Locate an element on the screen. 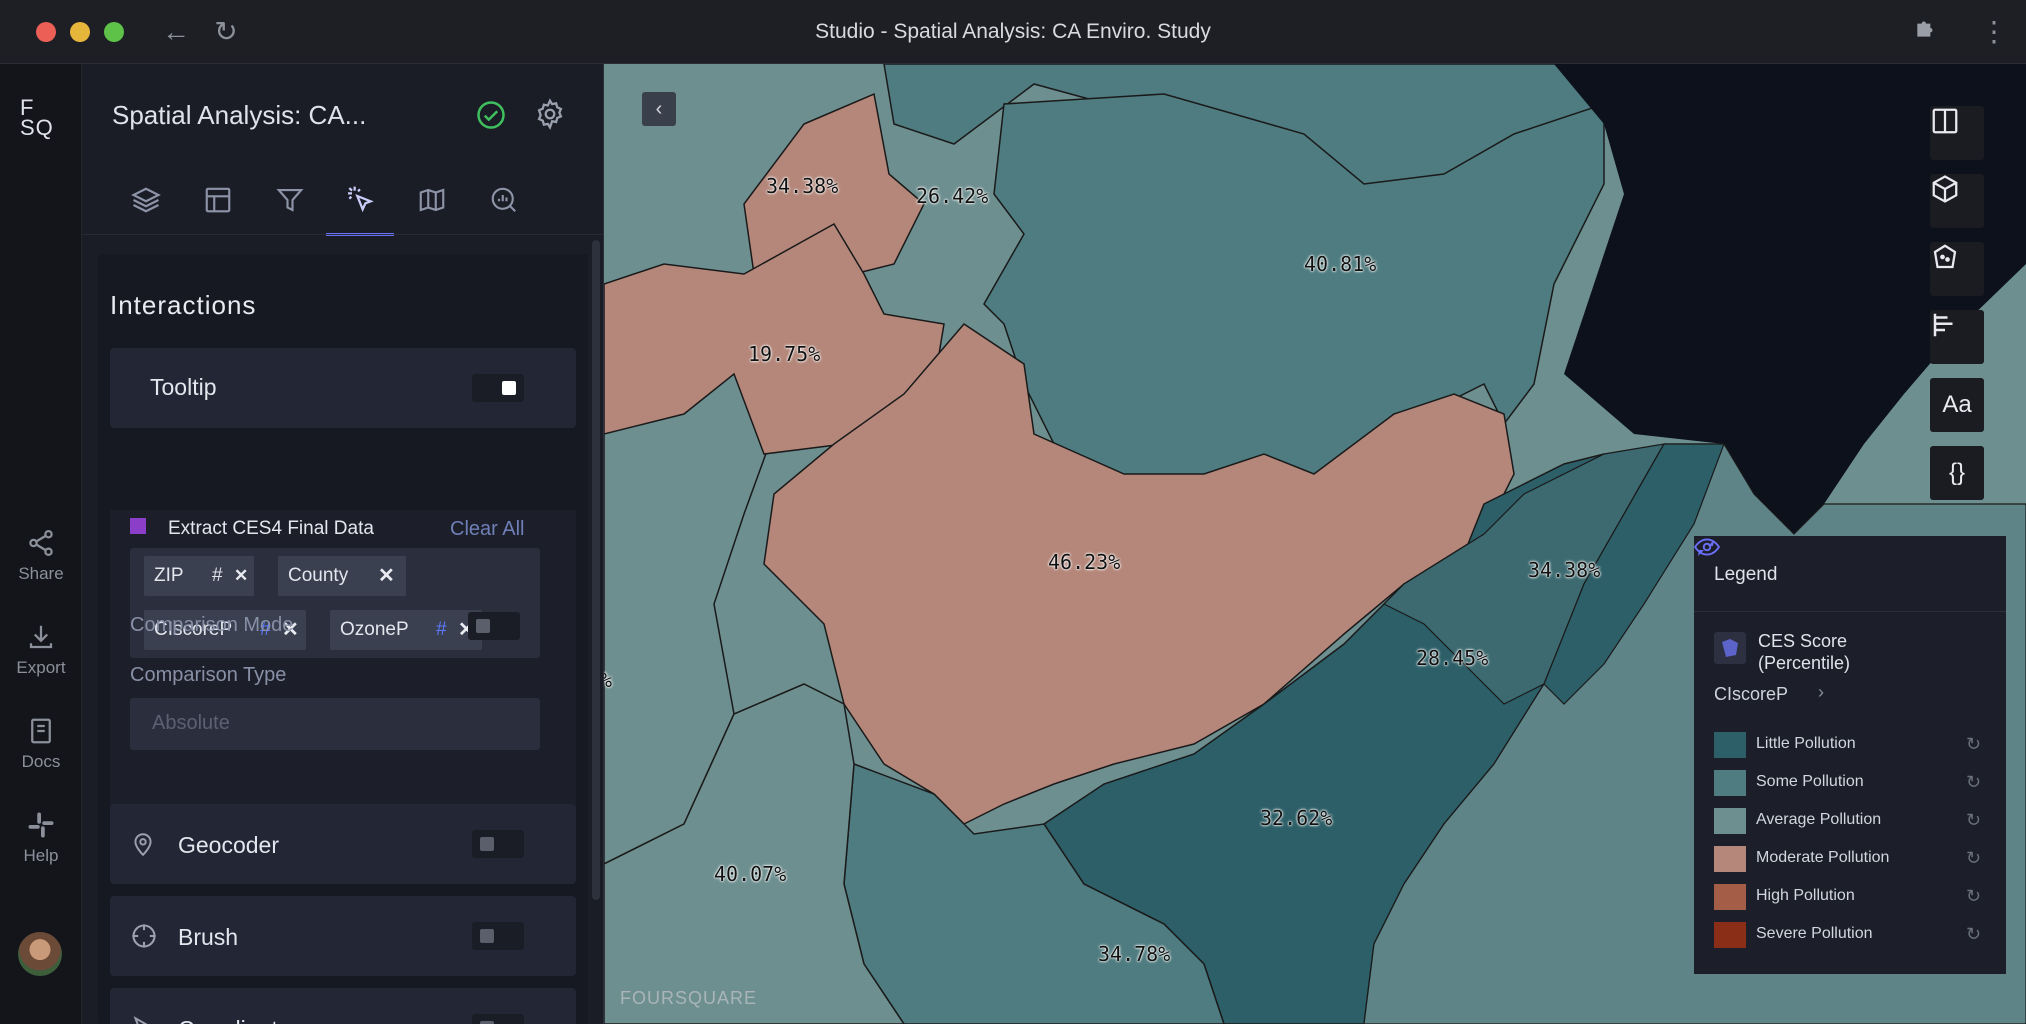 Image resolution: width=2026 pixels, height=1024 pixels. coordinates-toggle is located at coordinates (498, 1019).